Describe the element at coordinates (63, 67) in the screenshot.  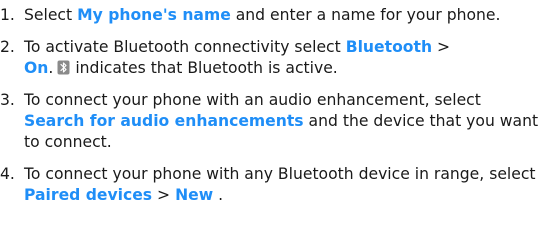
I see `bluetooth-active-icon` at that location.